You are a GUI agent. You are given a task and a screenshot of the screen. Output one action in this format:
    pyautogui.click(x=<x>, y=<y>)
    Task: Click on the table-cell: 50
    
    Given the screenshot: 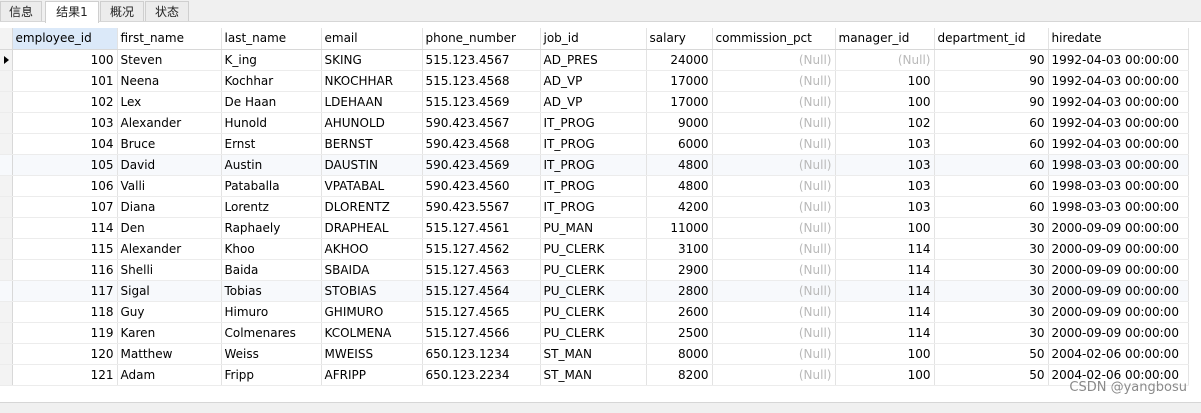 What is the action you would take?
    pyautogui.click(x=991, y=354)
    